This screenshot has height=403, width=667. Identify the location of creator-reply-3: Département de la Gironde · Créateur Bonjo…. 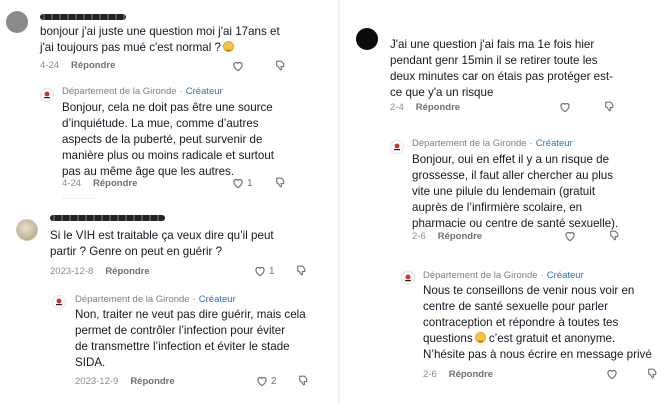
(503, 192).